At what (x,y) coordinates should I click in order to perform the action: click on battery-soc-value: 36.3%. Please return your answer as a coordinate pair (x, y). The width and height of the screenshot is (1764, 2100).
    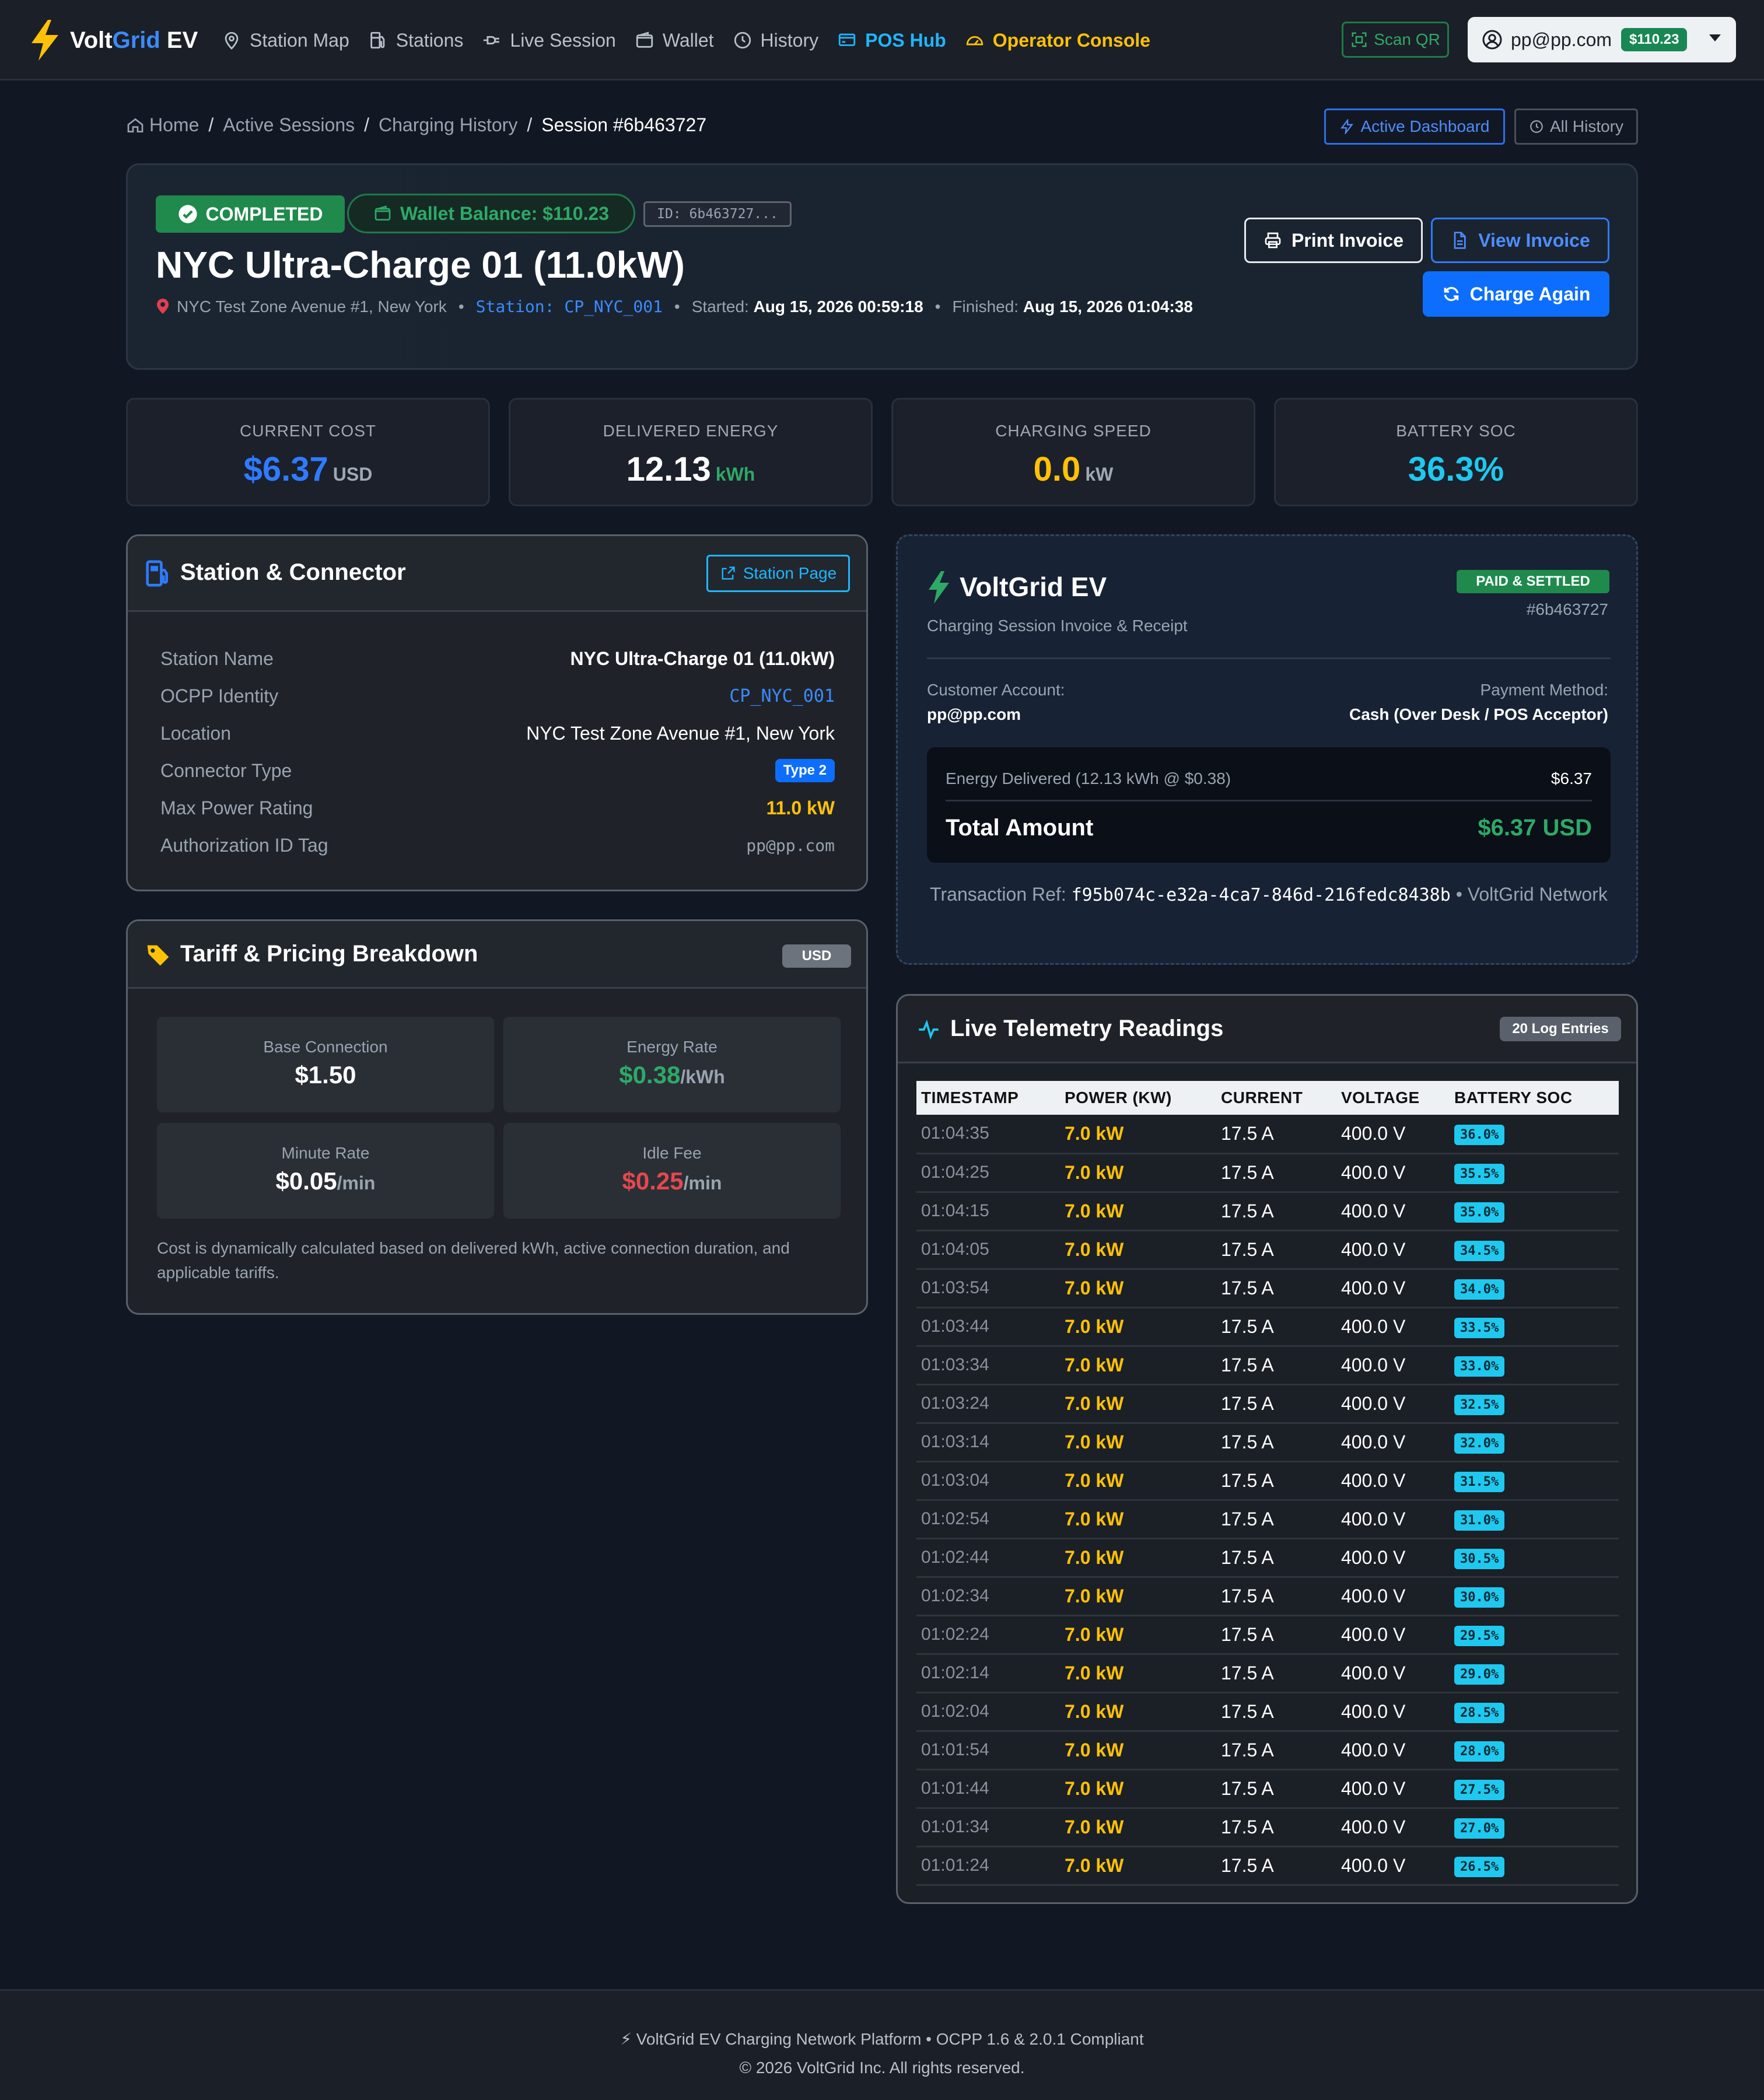
    Looking at the image, I should click on (1456, 469).